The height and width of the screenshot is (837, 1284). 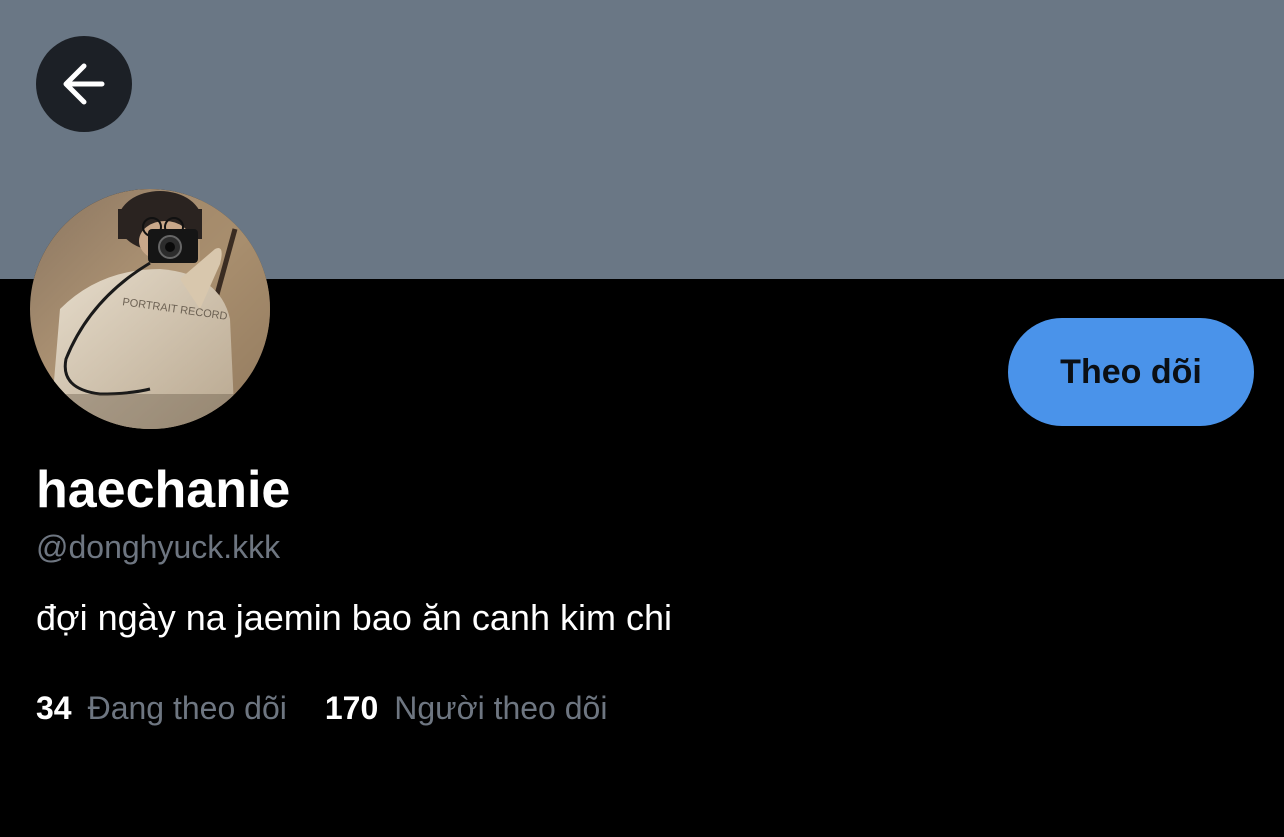 I want to click on arrow-left-icon, so click(x=84, y=84).